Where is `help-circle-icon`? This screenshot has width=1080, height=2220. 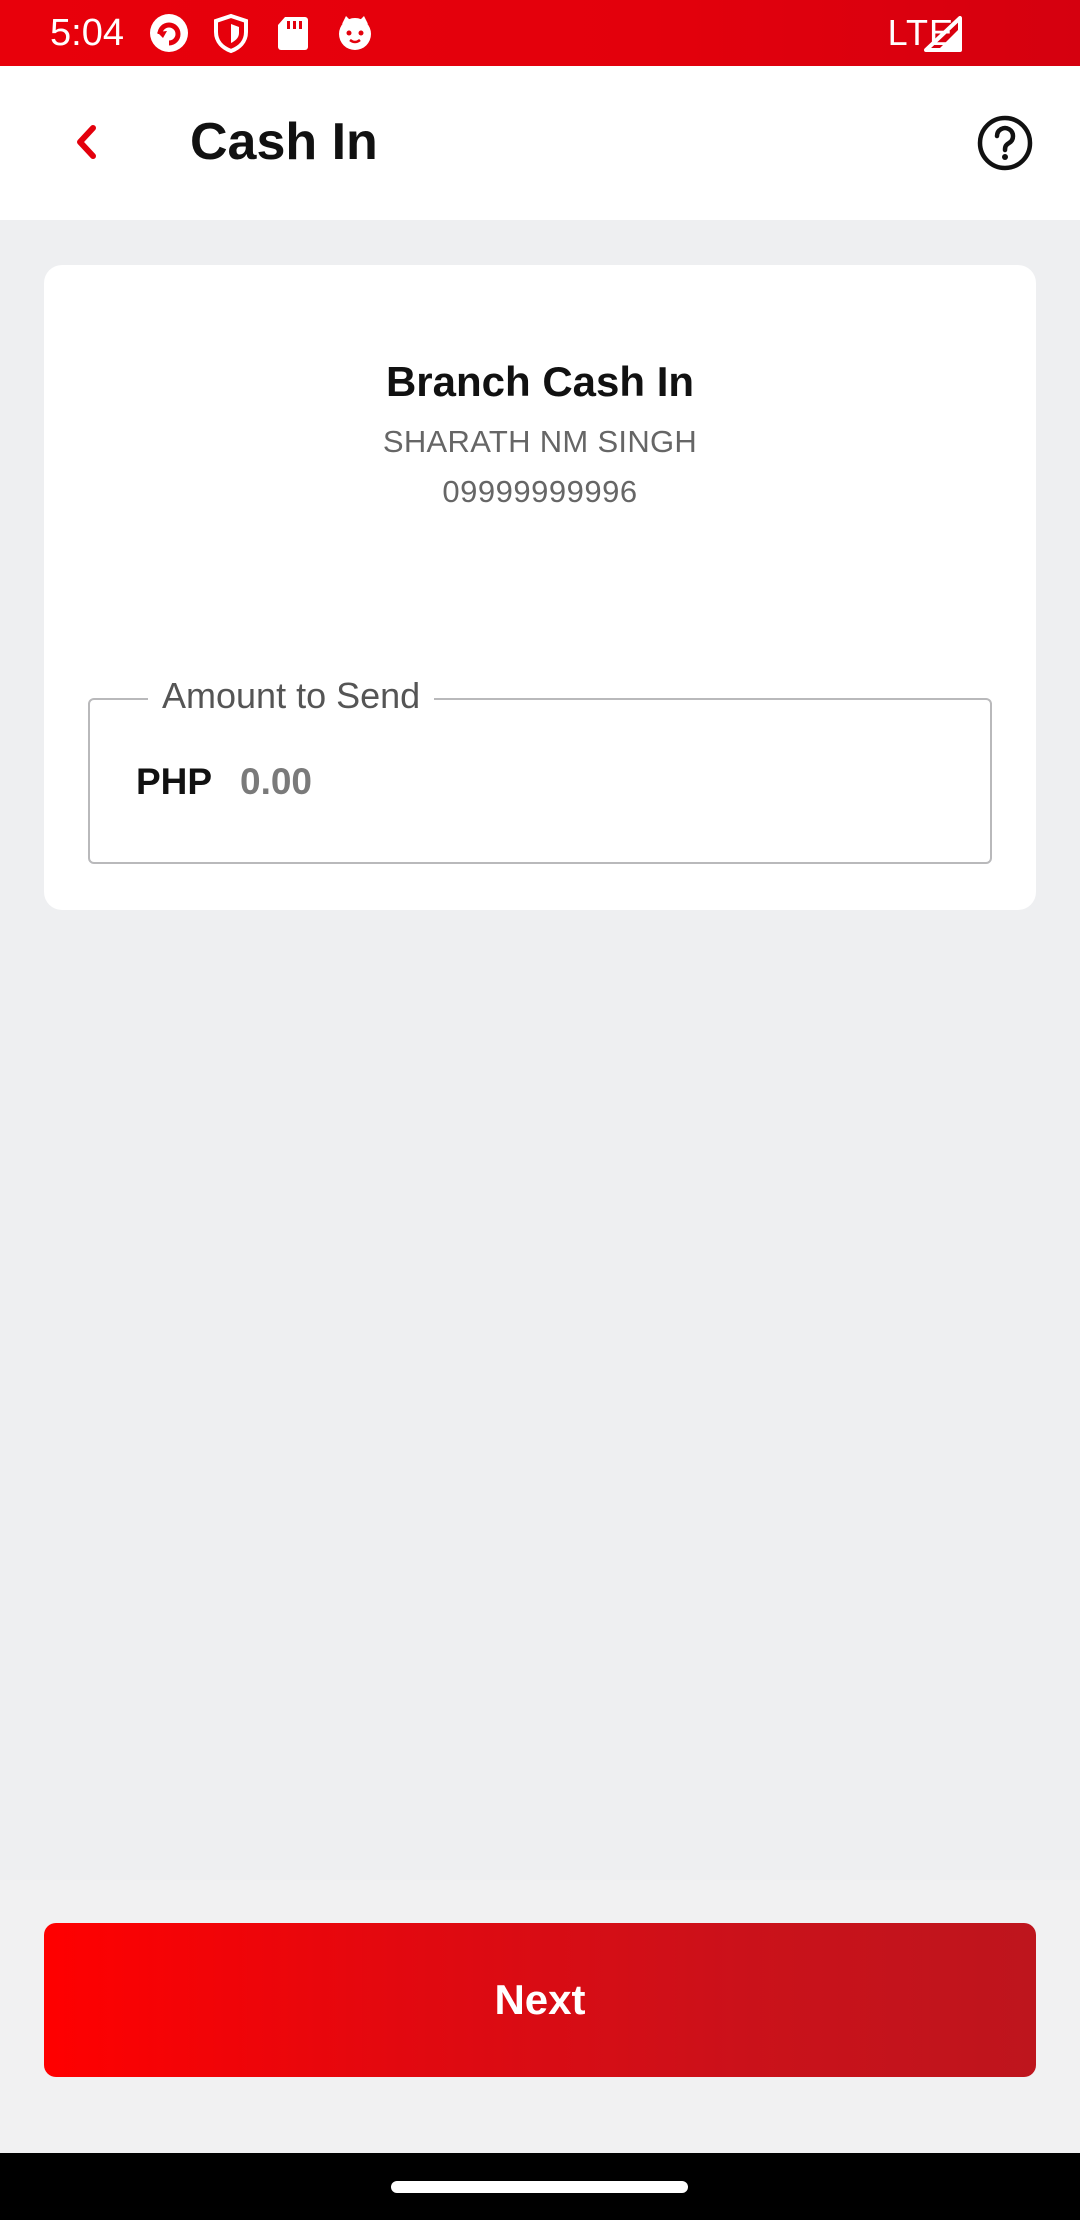 help-circle-icon is located at coordinates (1005, 143).